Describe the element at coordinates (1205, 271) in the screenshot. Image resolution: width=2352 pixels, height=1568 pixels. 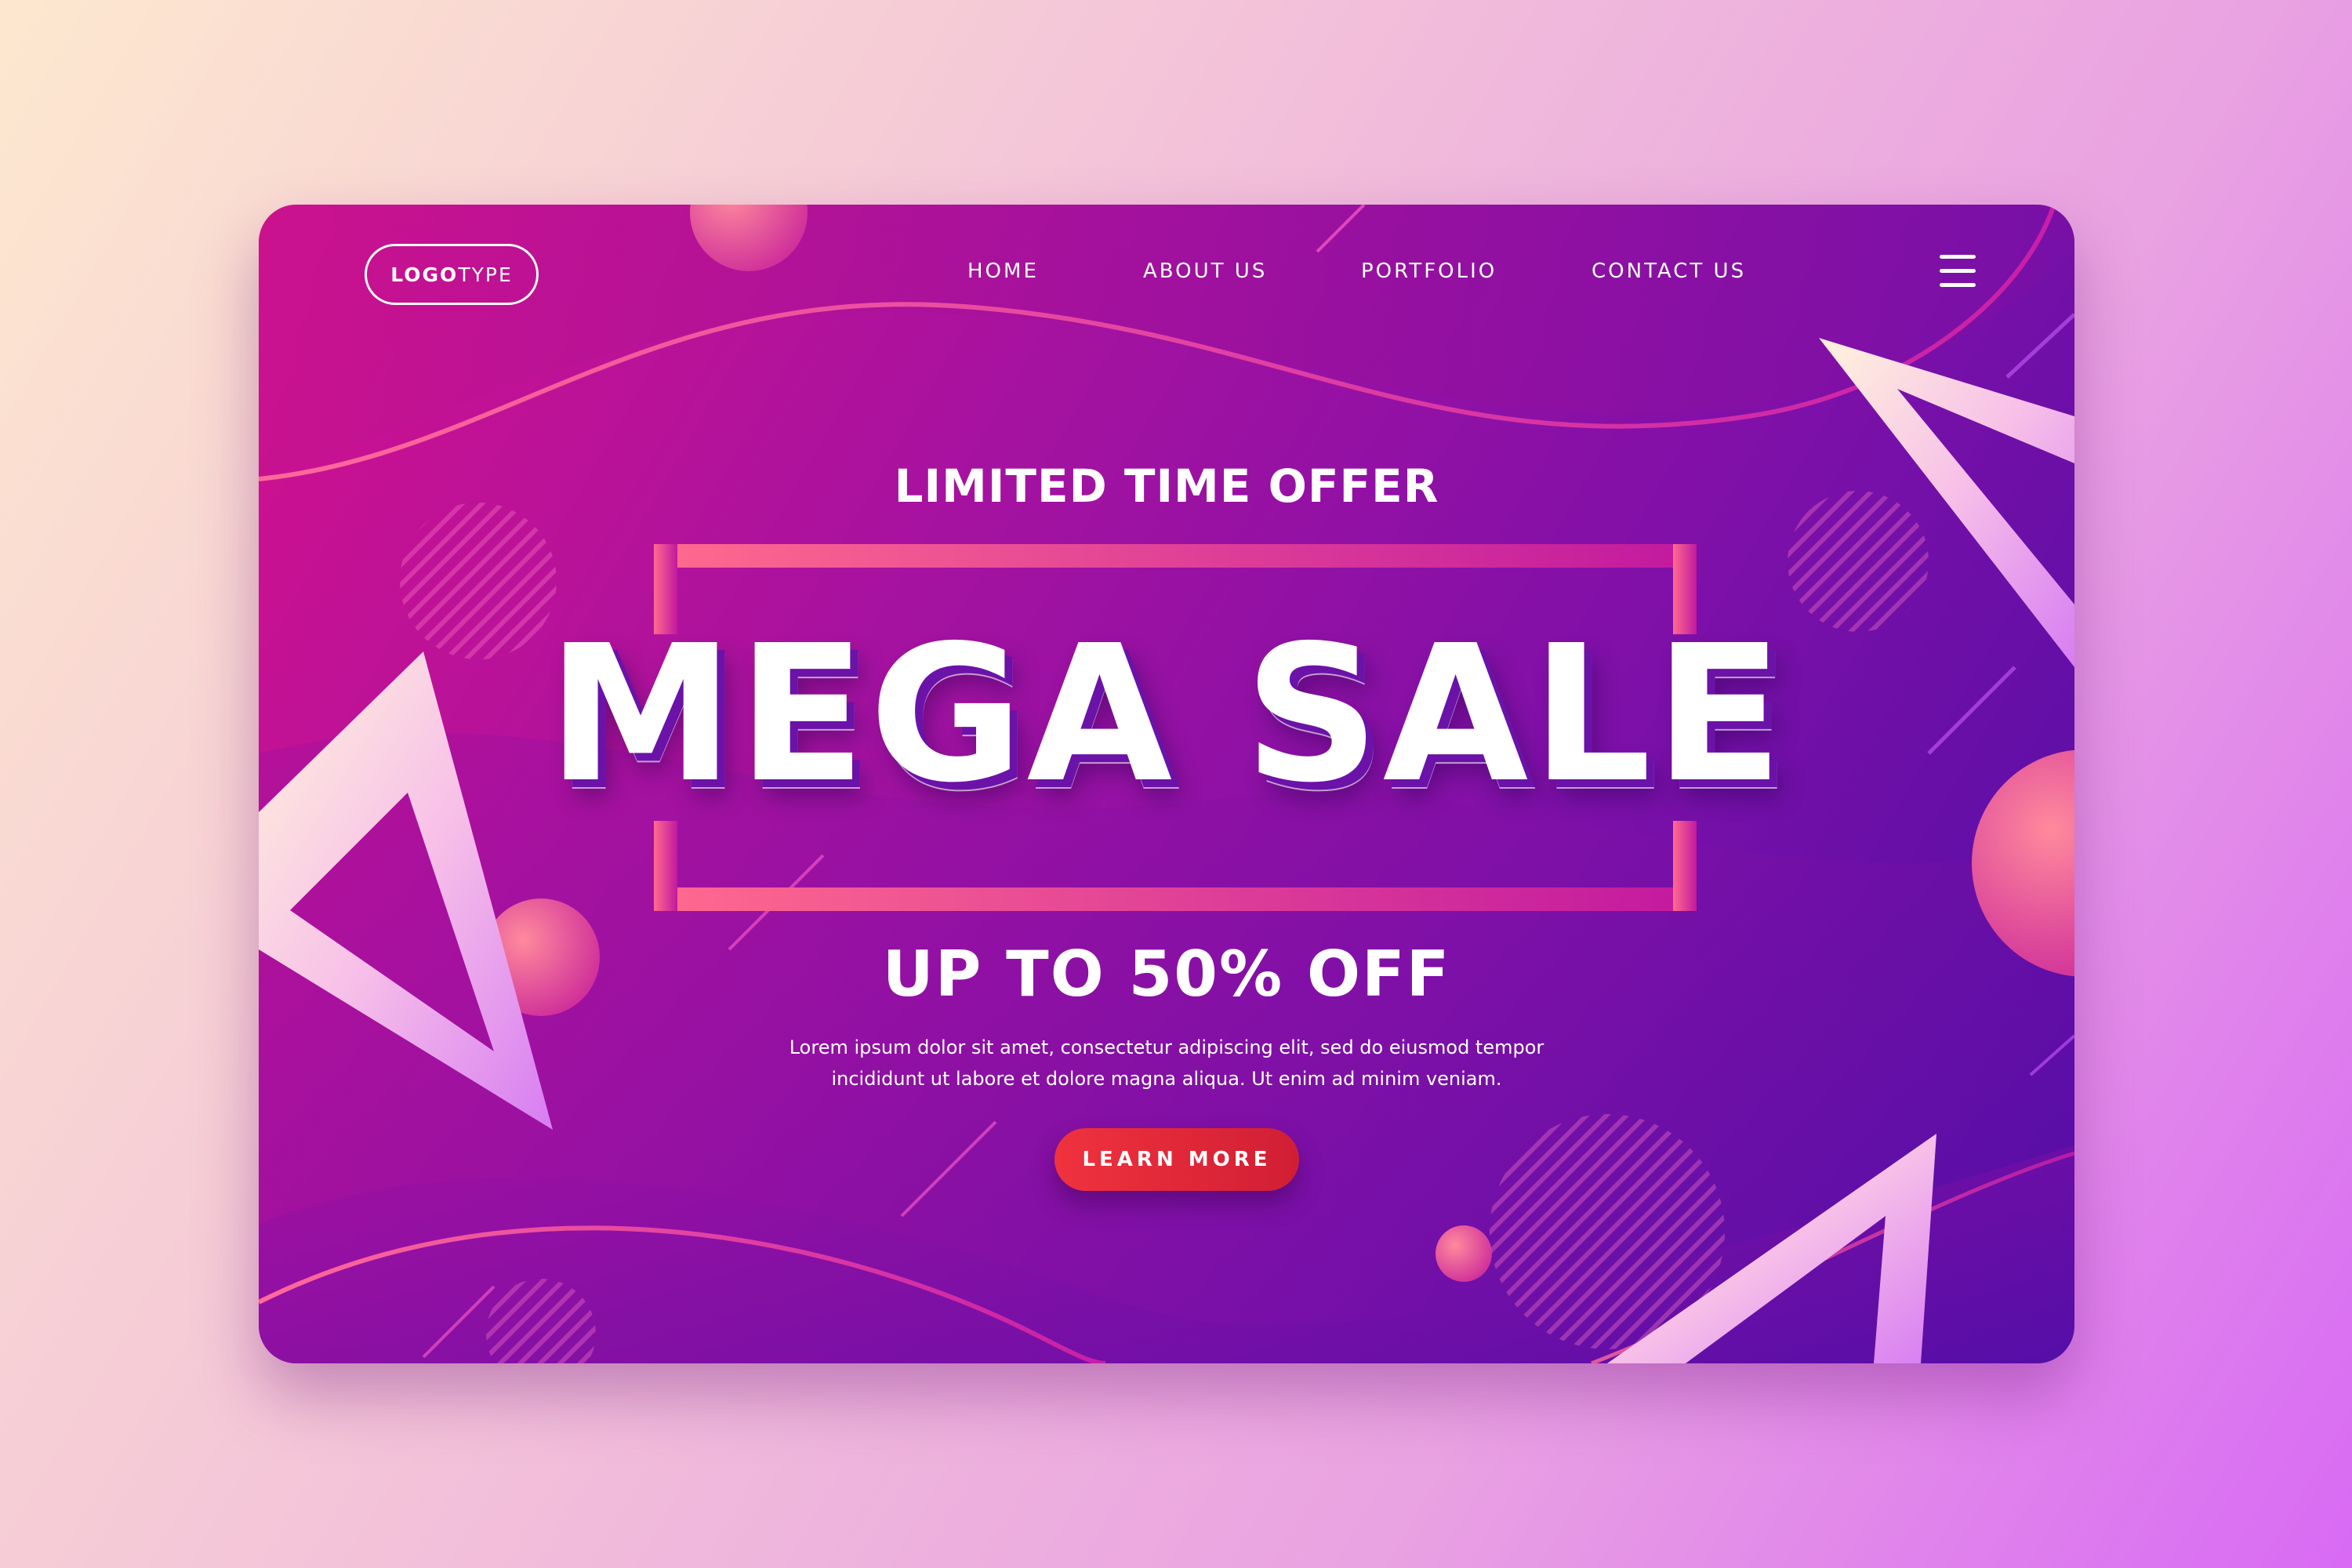
I see `nav-about-us: ABOUT US` at that location.